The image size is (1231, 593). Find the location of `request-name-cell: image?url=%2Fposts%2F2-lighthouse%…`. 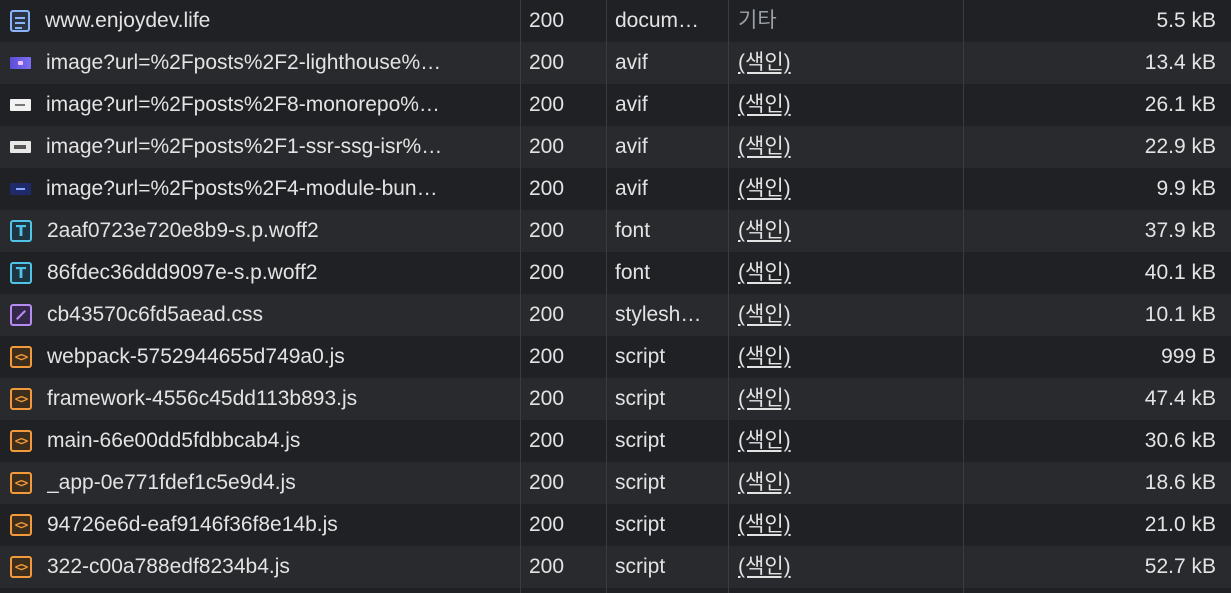

request-name-cell: image?url=%2Fposts%2F2-lighthouse%… is located at coordinates (264, 63).